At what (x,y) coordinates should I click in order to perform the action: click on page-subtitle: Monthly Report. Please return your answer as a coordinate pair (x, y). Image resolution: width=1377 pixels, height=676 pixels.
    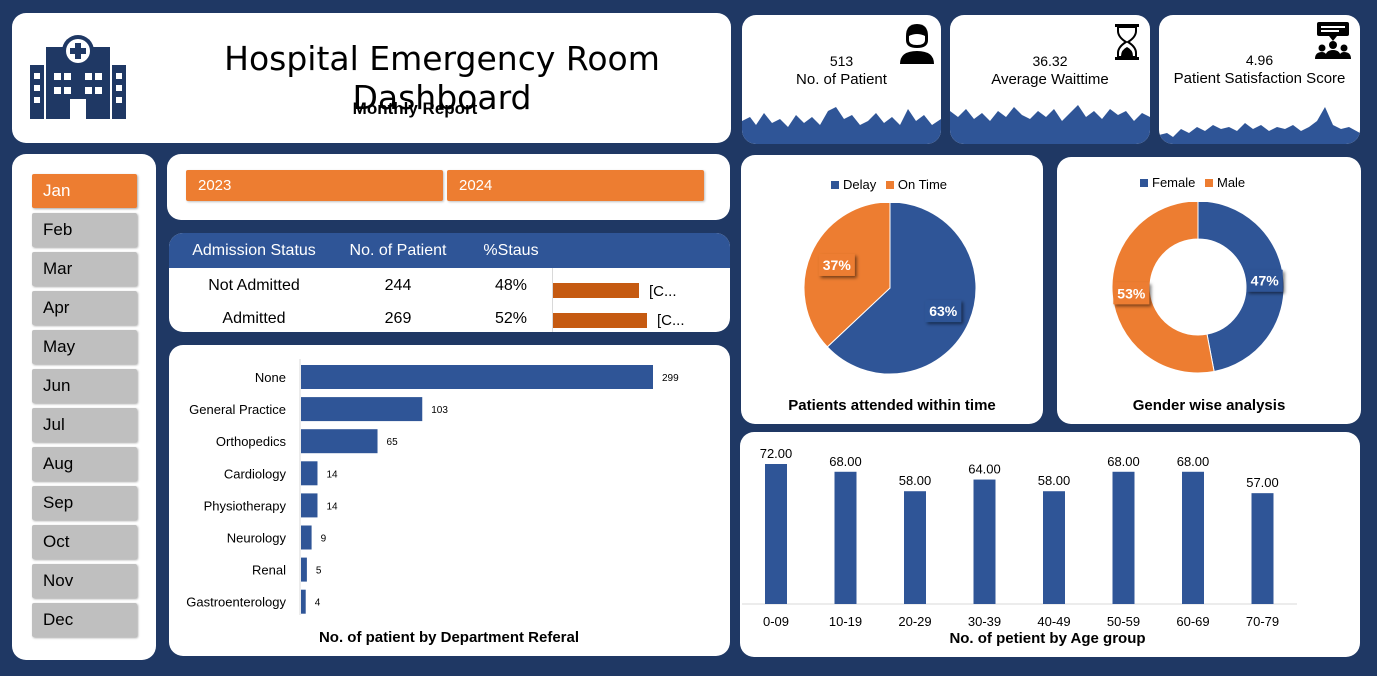
    Looking at the image, I should click on (415, 108).